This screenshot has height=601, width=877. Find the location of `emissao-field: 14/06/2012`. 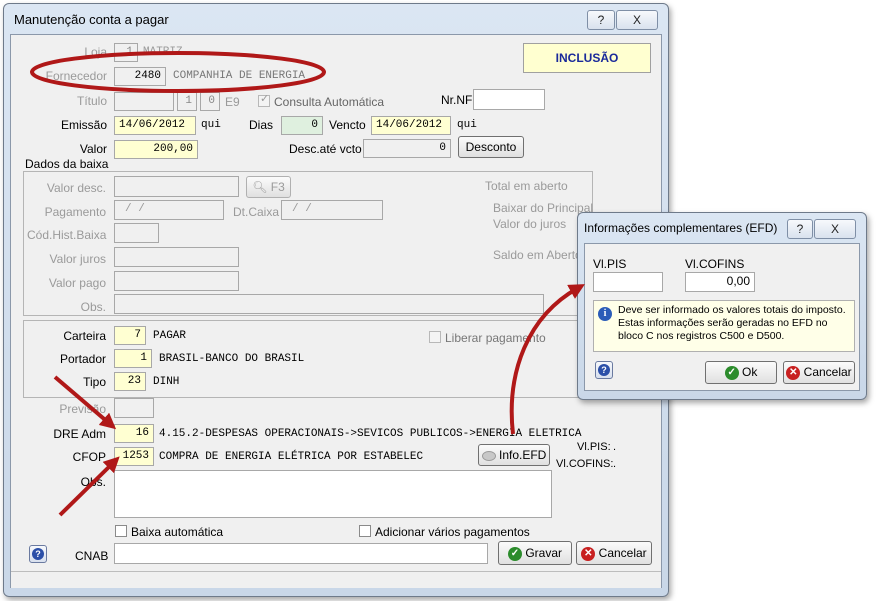

emissao-field: 14/06/2012 is located at coordinates (155, 125).